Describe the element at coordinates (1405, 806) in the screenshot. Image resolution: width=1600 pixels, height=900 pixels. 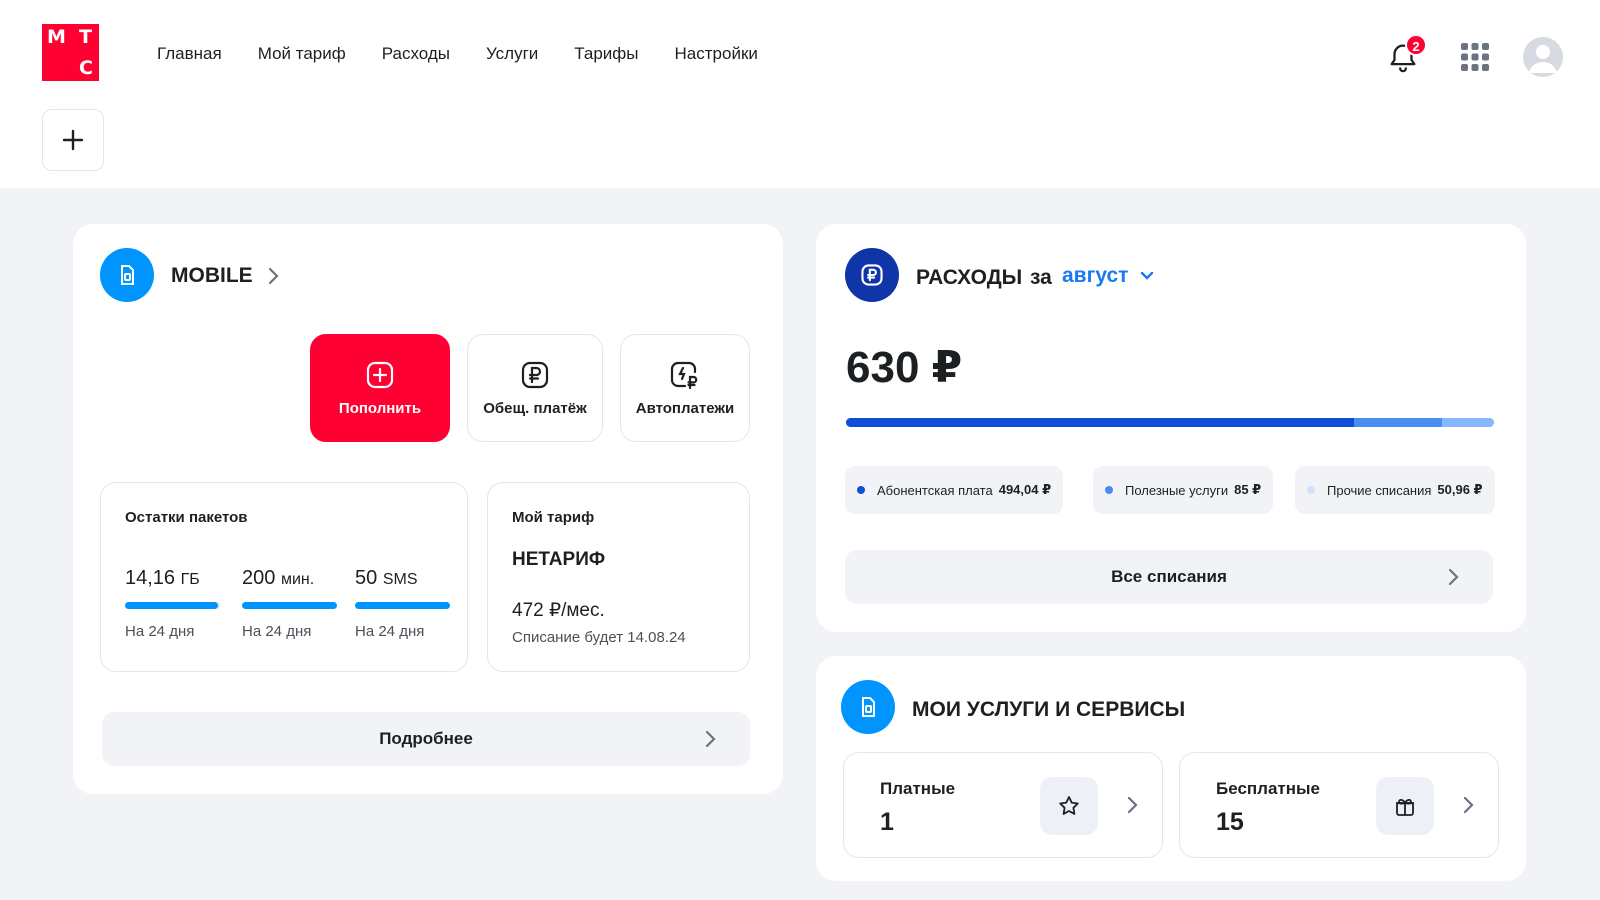
I see `gift-icon` at that location.